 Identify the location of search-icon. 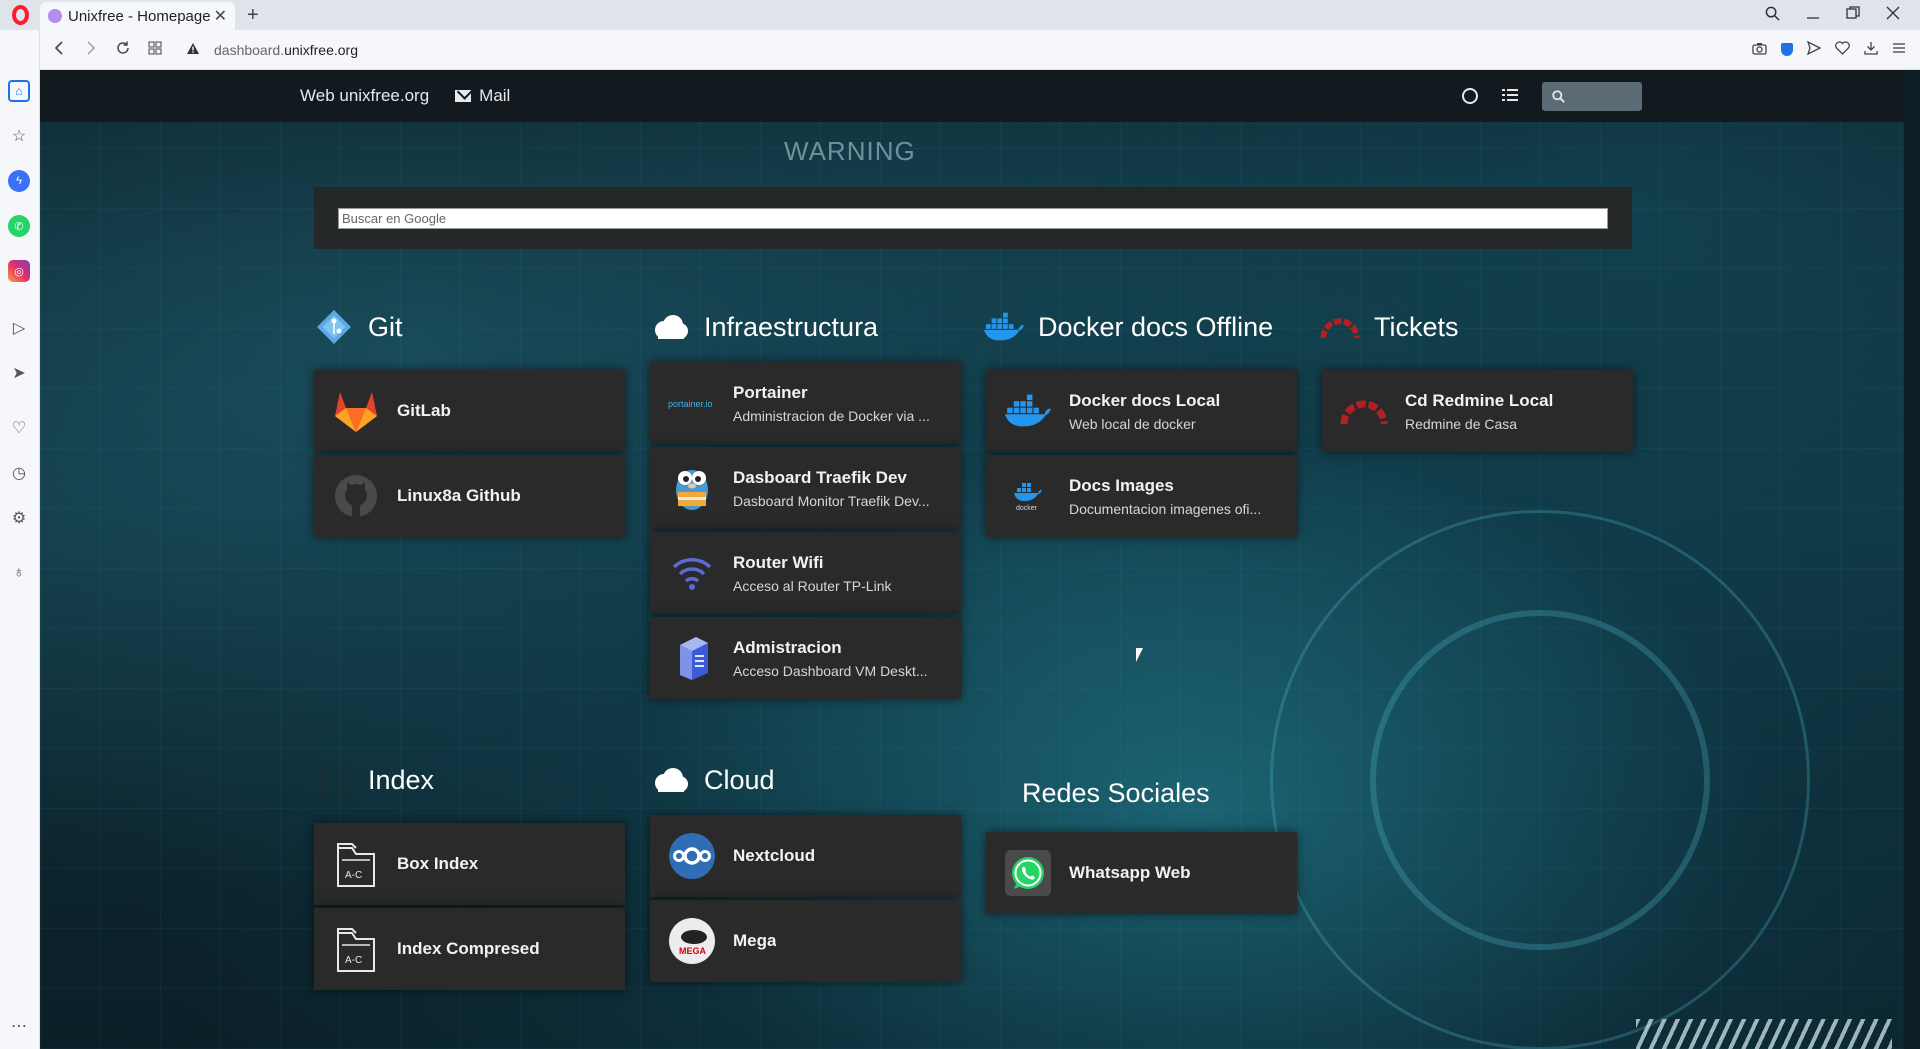
(1558, 96).